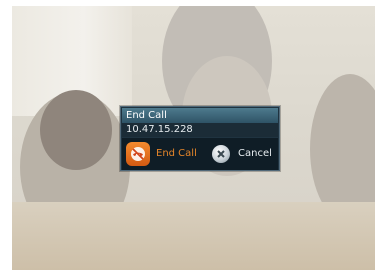 The height and width of the screenshot is (273, 375). Describe the element at coordinates (76, 130) in the screenshot. I see `person-left-hair` at that location.